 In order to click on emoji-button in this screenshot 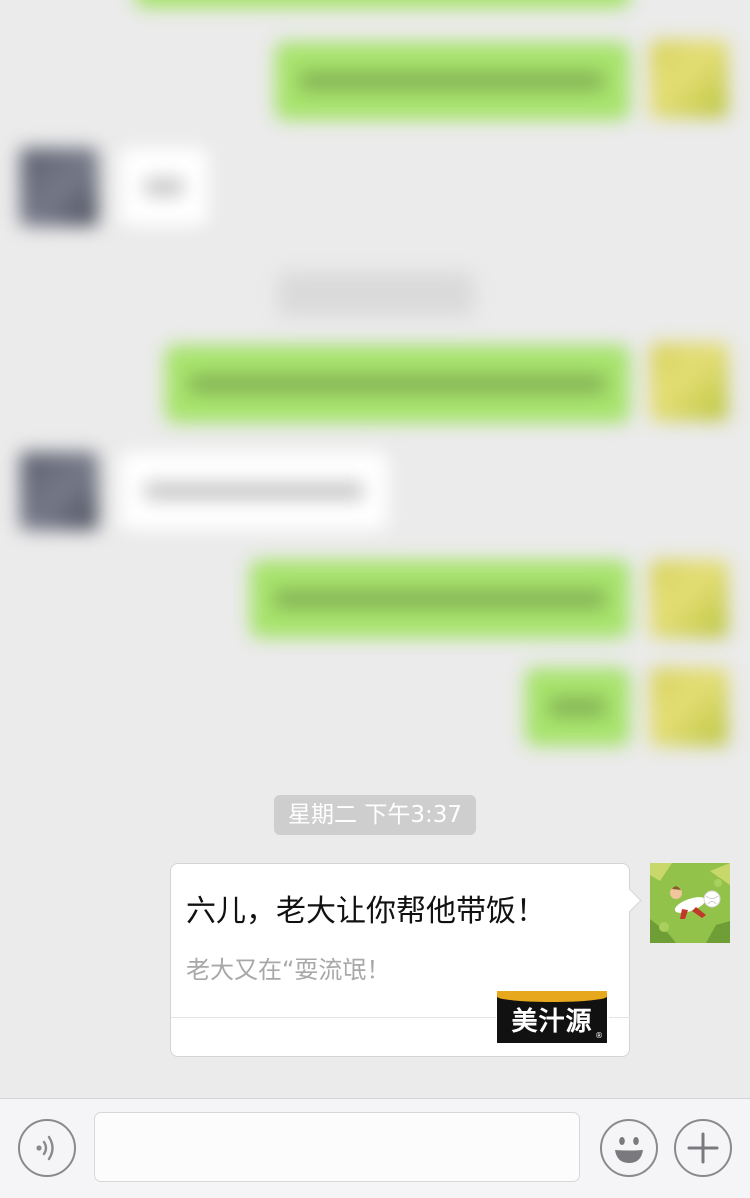, I will do `click(629, 1148)`.